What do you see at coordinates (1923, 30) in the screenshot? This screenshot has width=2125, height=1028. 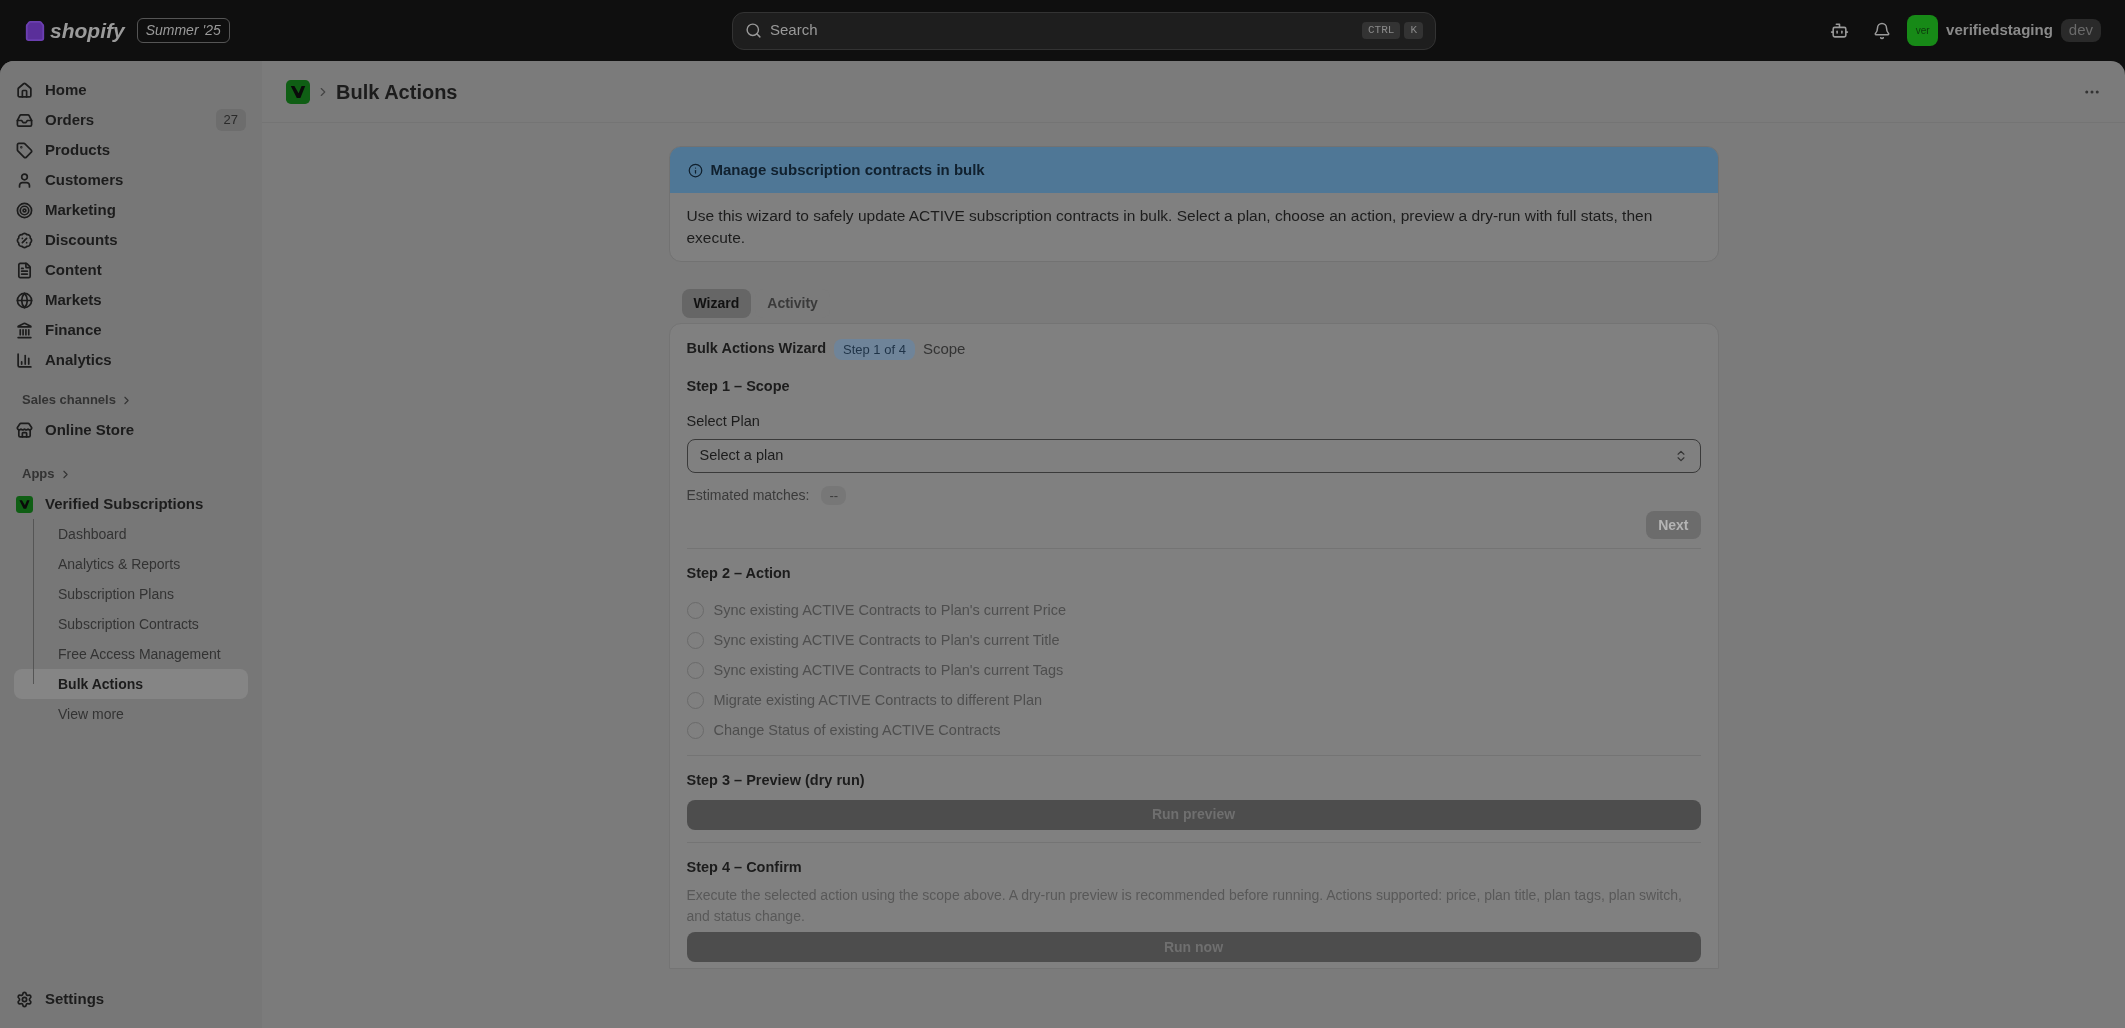 I see `store-avatar: ver` at bounding box center [1923, 30].